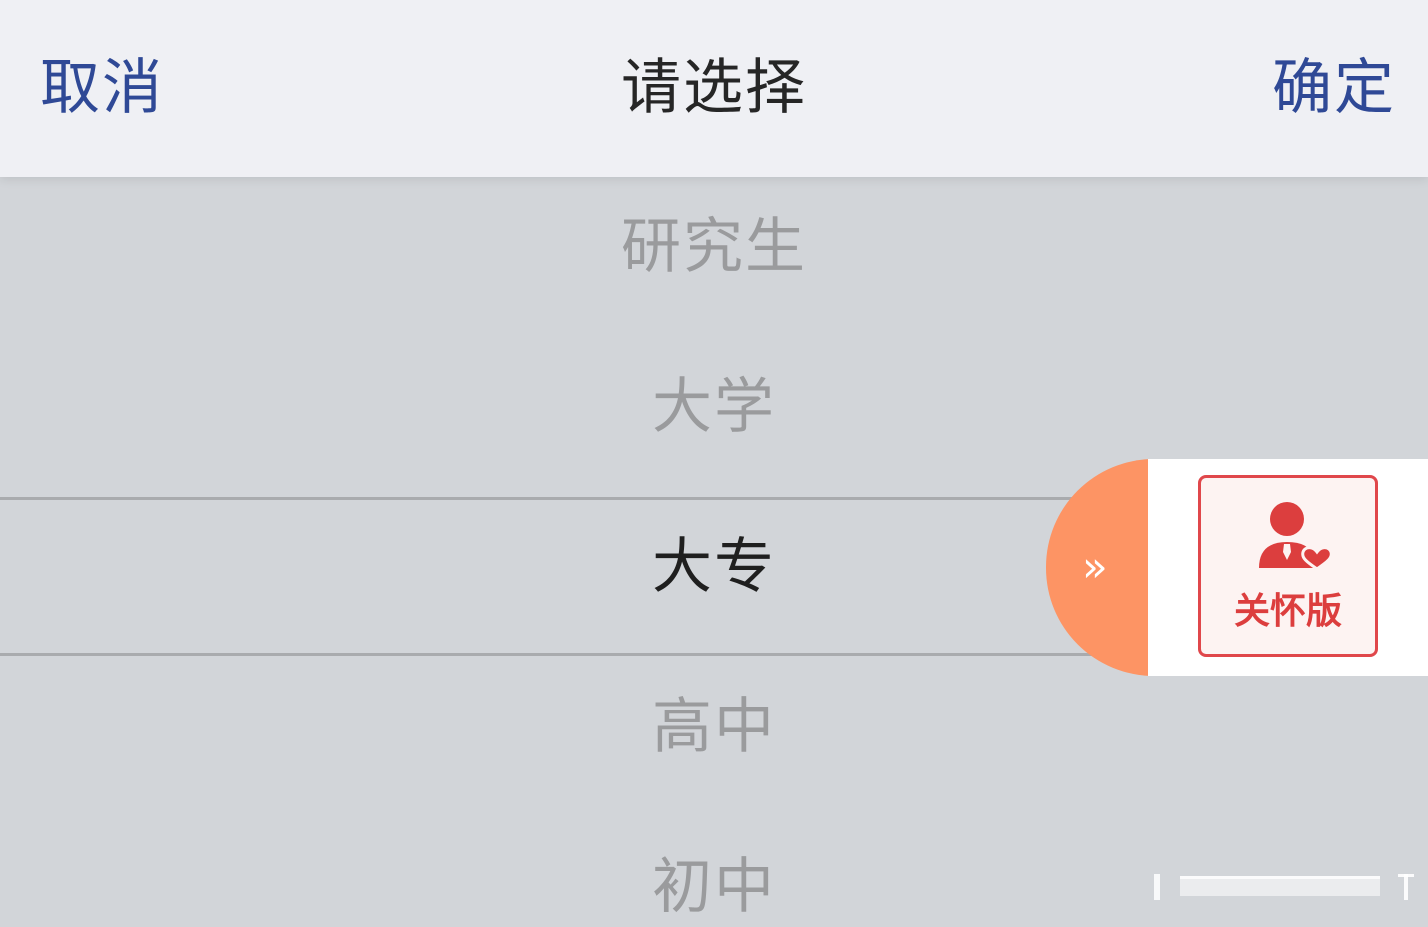 The height and width of the screenshot is (927, 1428). Describe the element at coordinates (714, 727) in the screenshot. I see `picker-option: 高中` at that location.